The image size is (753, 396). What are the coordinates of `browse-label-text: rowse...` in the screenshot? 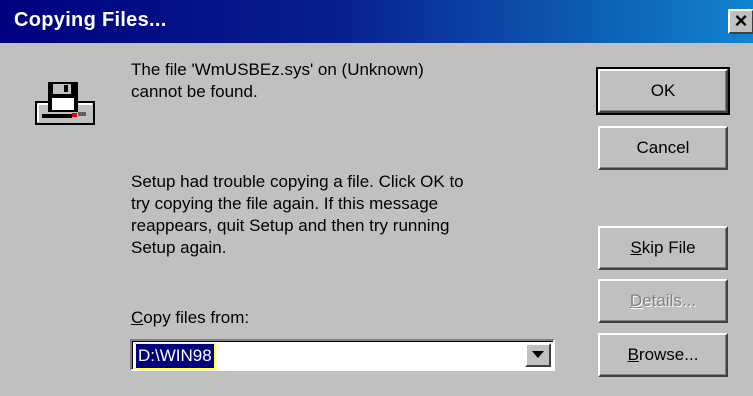 It's located at (668, 354).